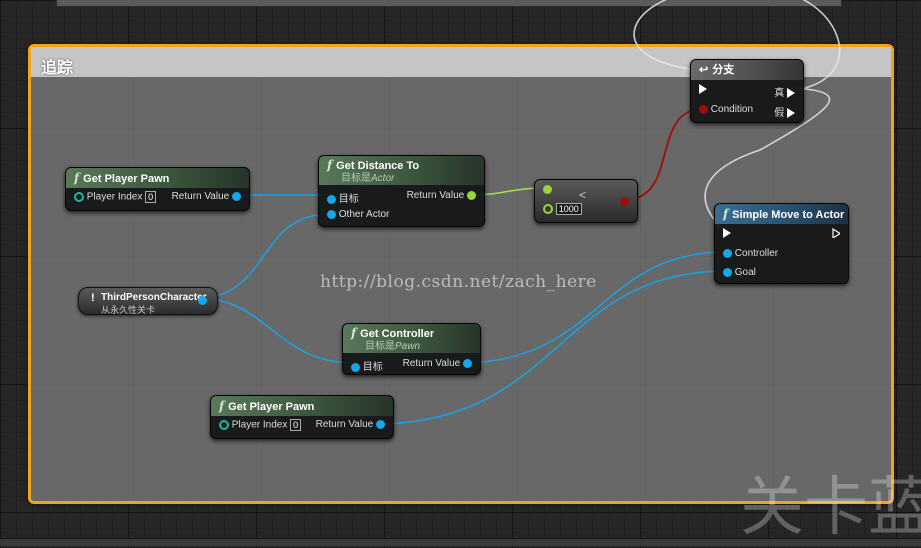  I want to click on node-subtitle: 目标是Pawn, so click(422, 347).